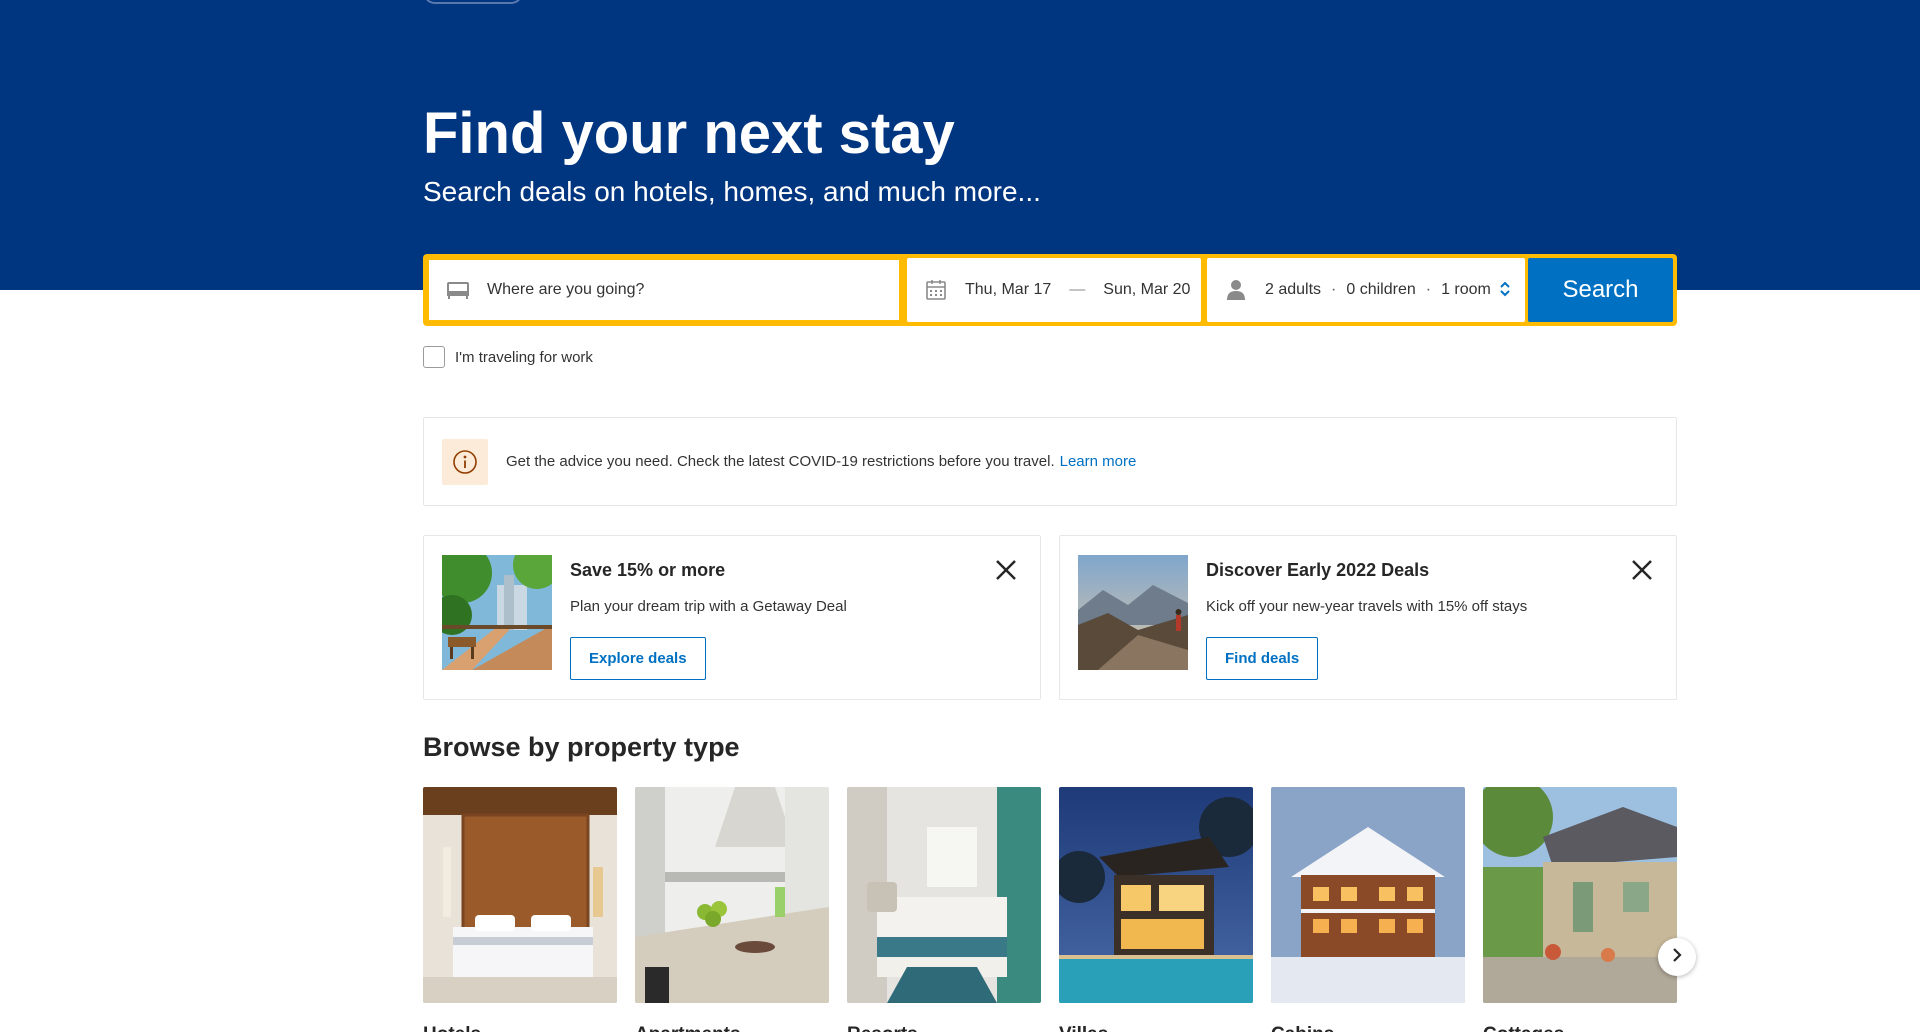 This screenshot has width=1920, height=1032. I want to click on guests-field: 2 adults · 0 children · 1 room, so click(1366, 290).